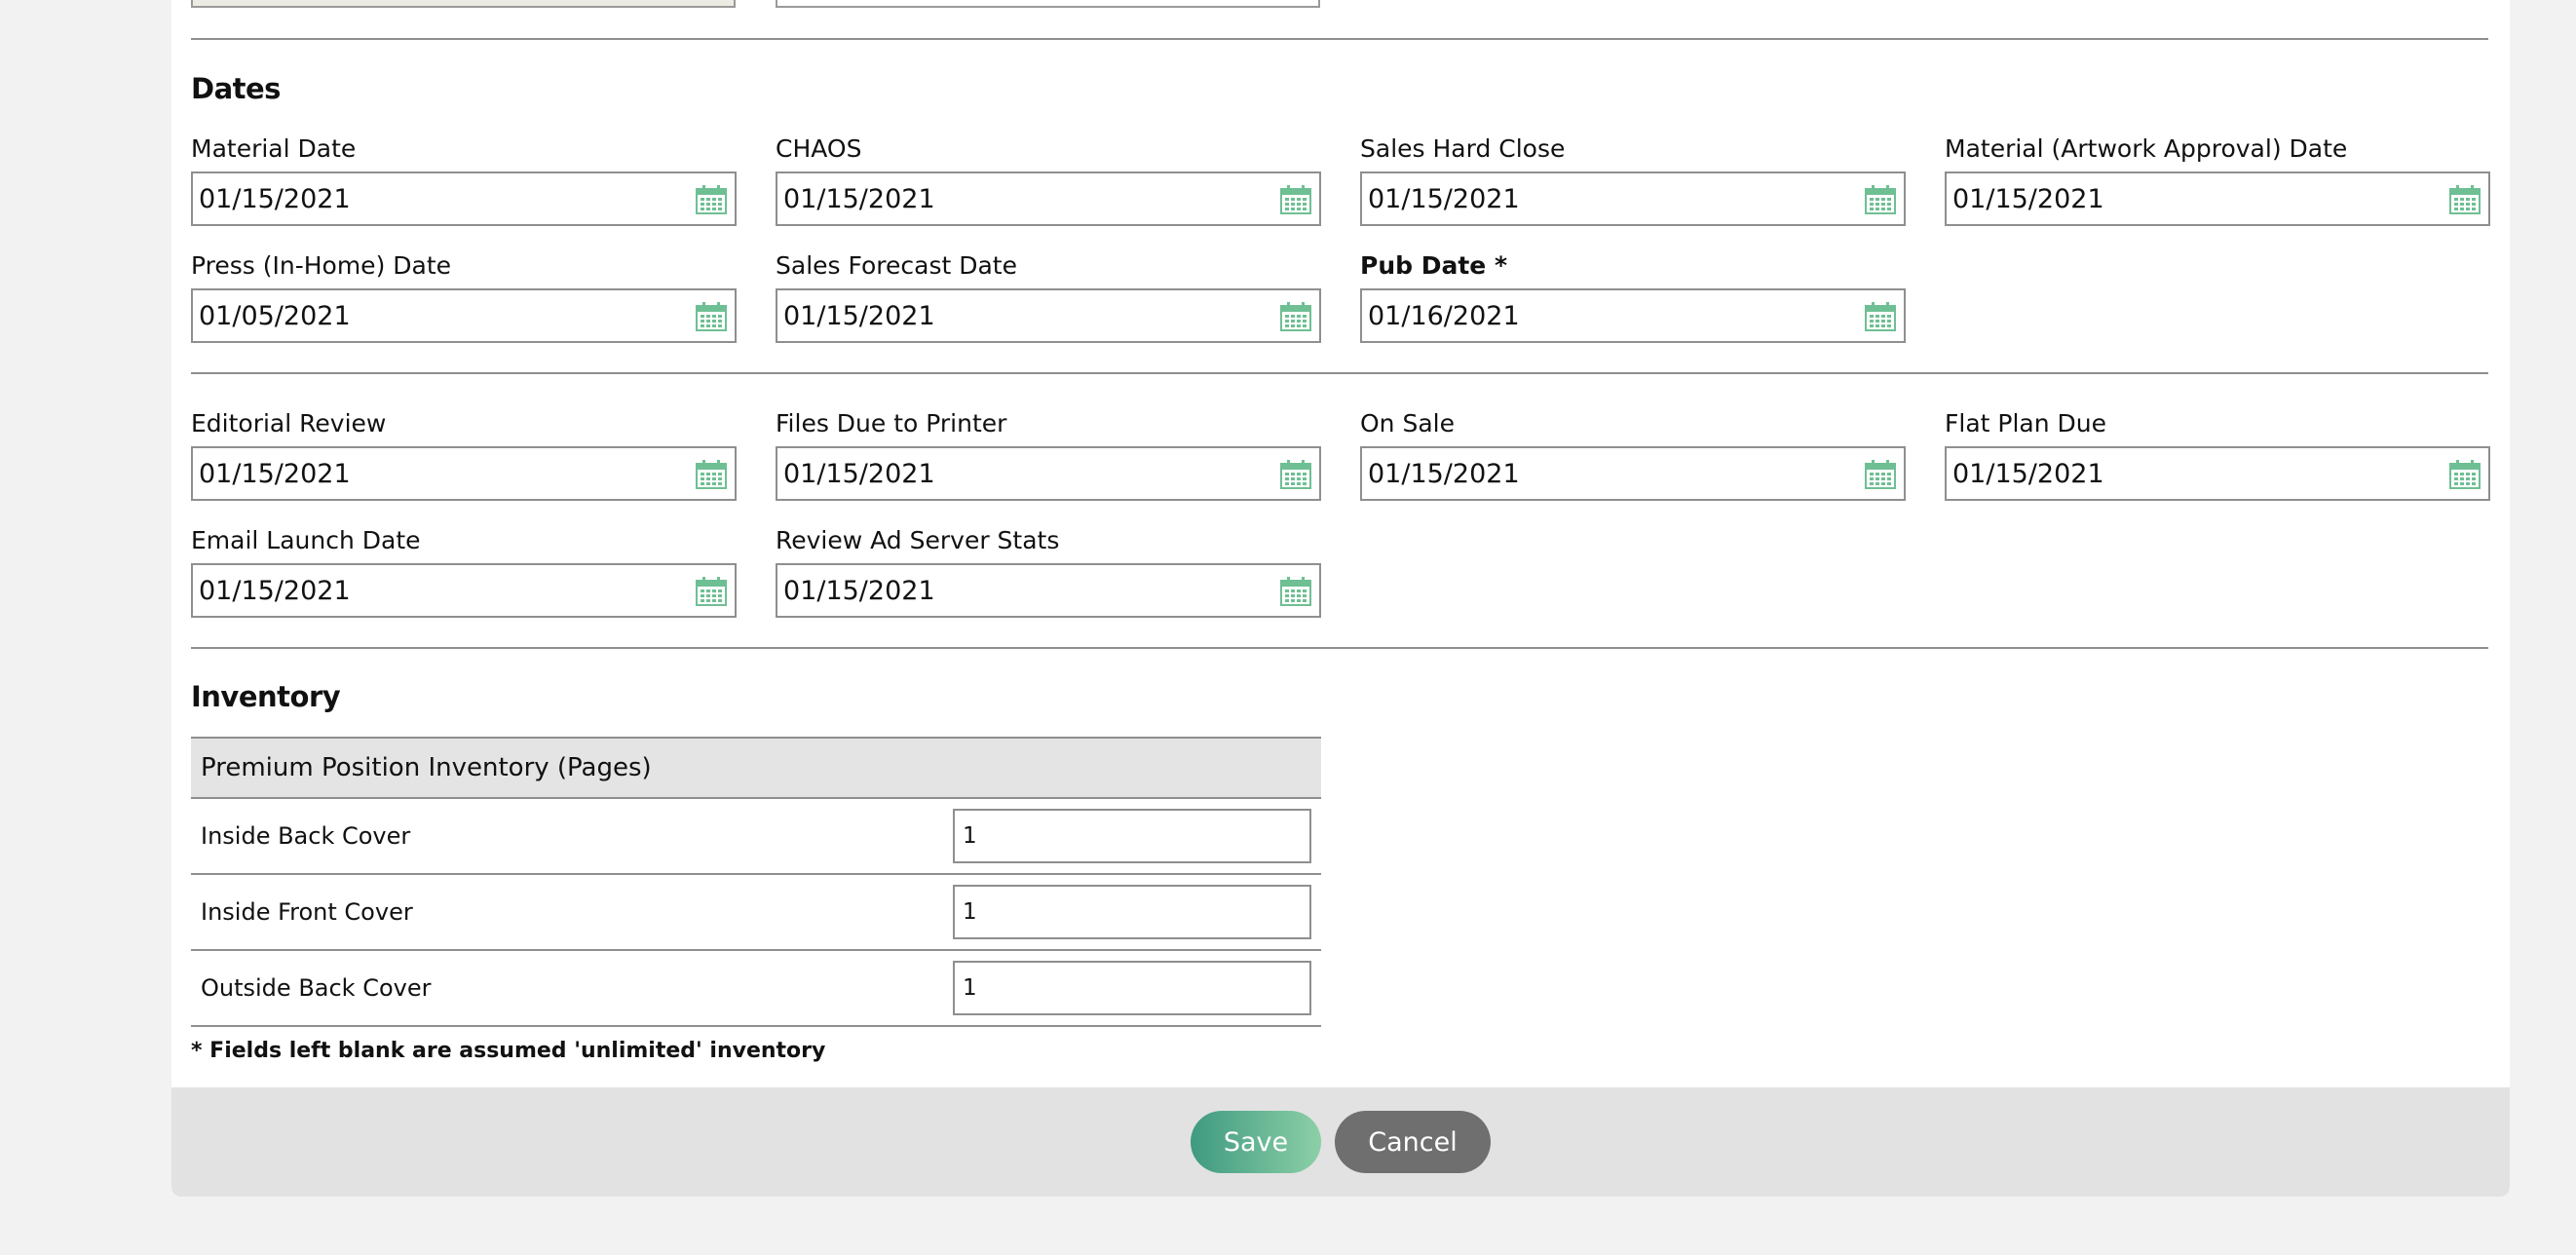 This screenshot has height=1255, width=2576. Describe the element at coordinates (2146, 148) in the screenshot. I see `field-label: Material (Artwork Approval) Date` at that location.